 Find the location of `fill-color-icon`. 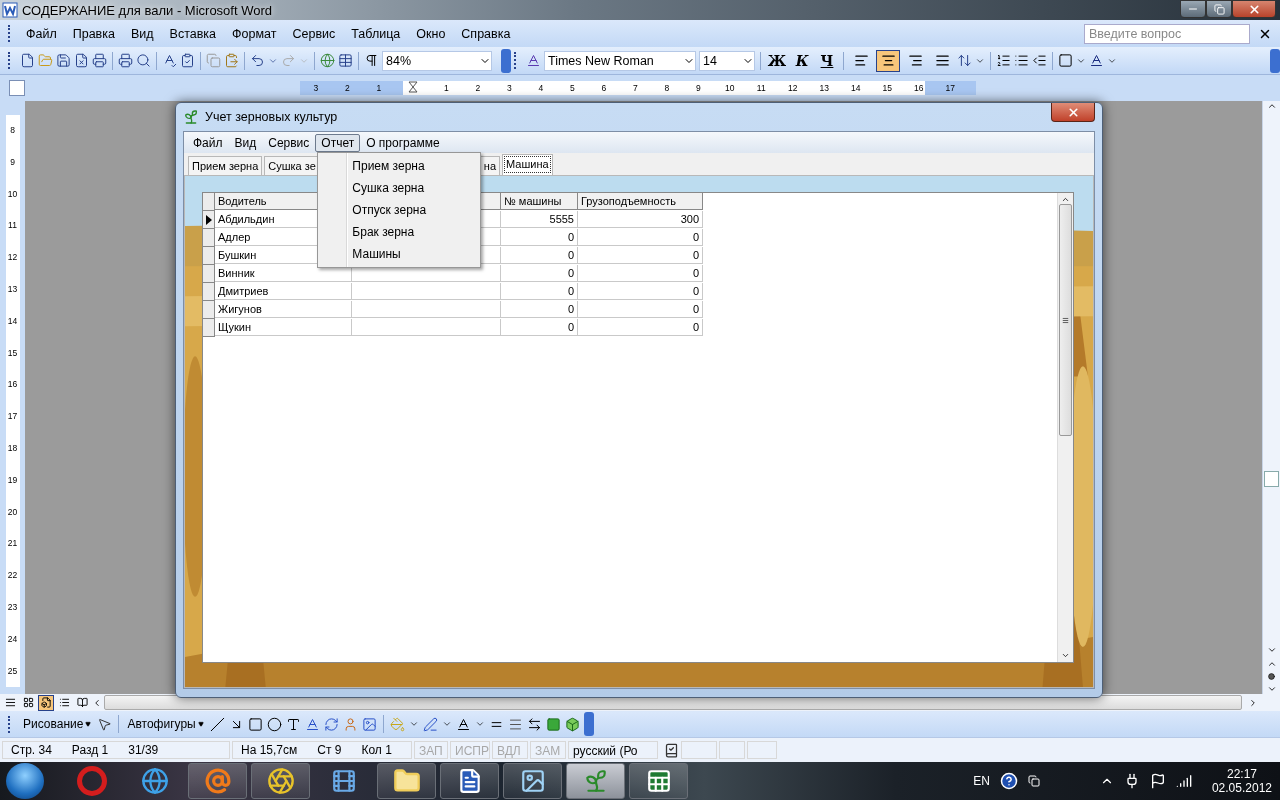

fill-color-icon is located at coordinates (397, 724).